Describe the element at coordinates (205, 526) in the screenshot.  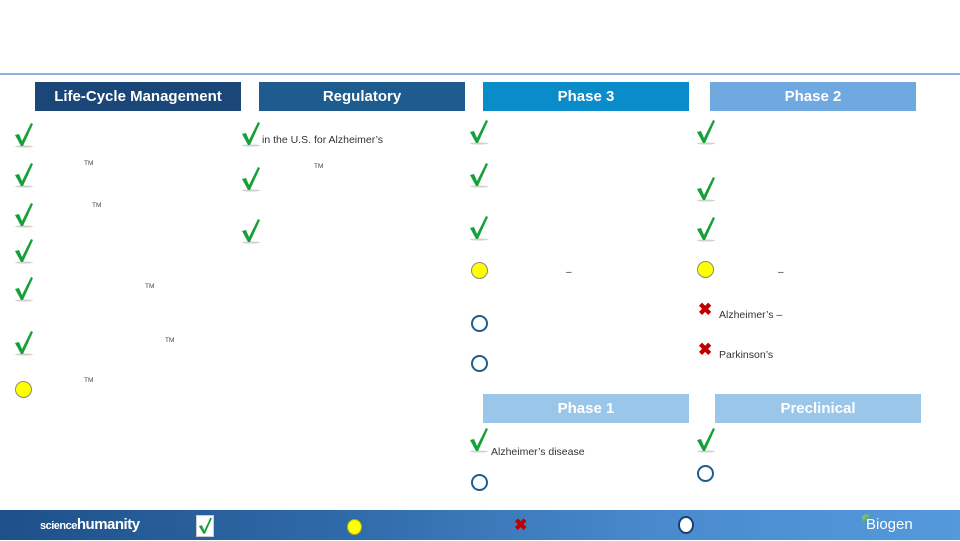
I see `legend-check-icon` at that location.